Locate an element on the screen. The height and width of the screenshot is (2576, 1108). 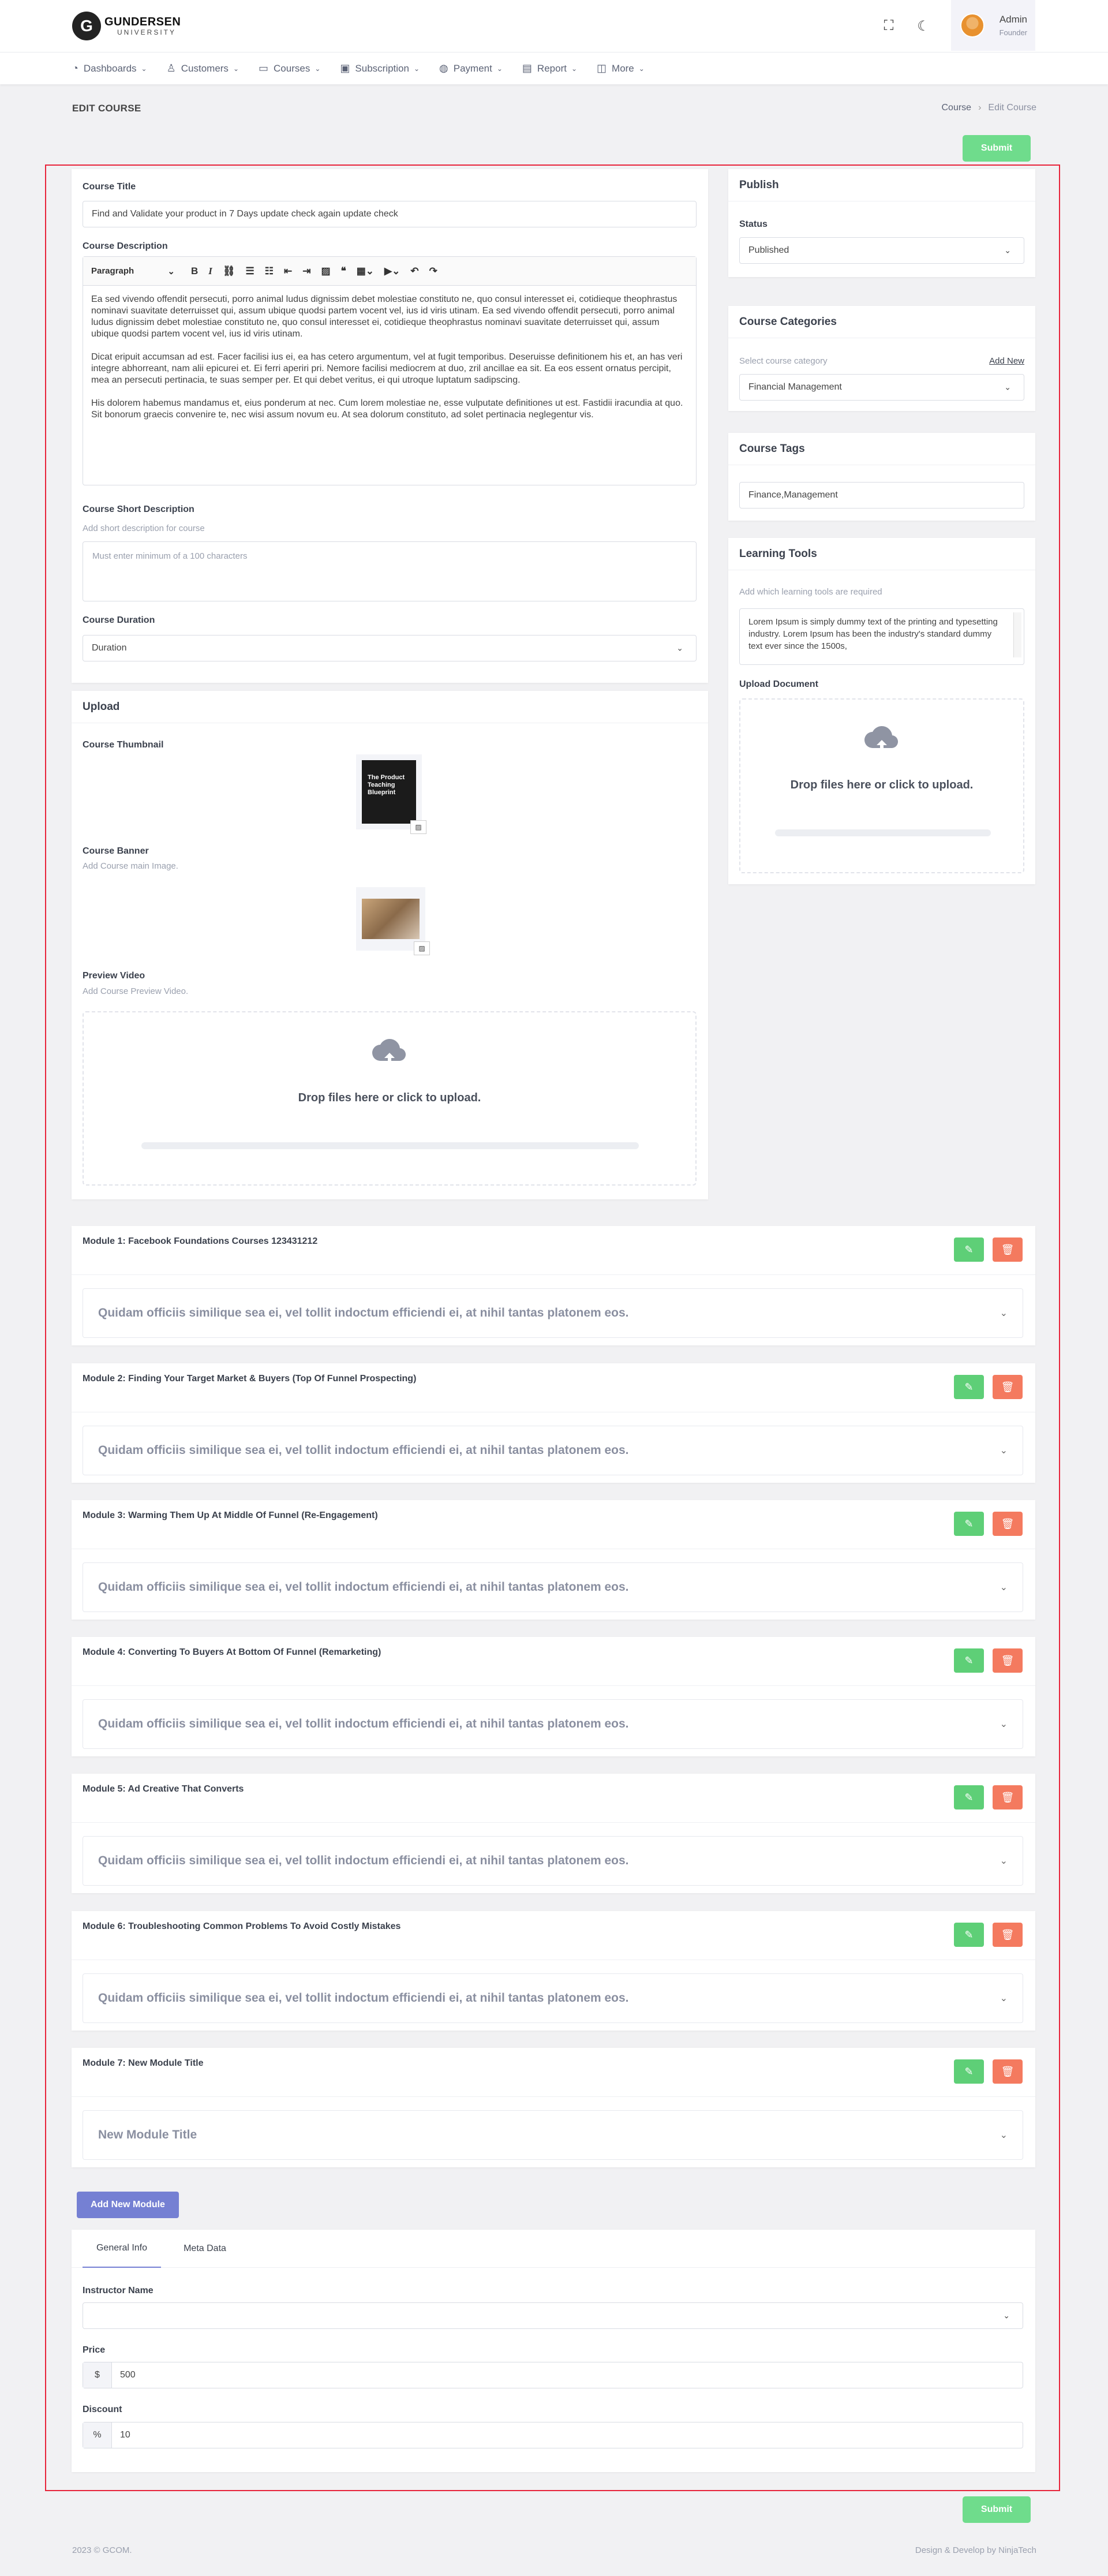
nav-label: Courses is located at coordinates (292, 68).